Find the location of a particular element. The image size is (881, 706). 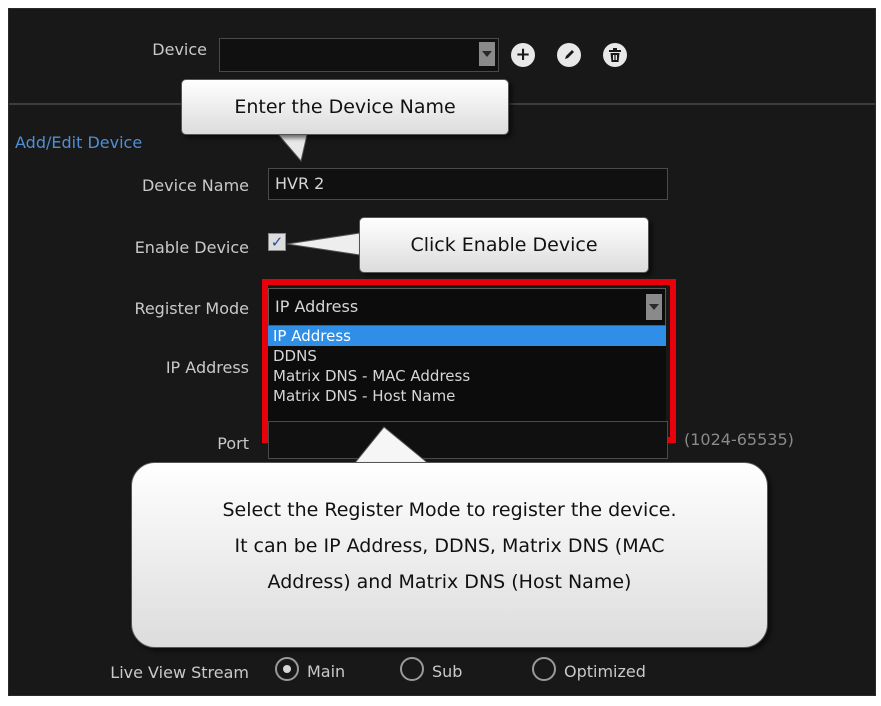

callout-enable-device: Click Enable Device is located at coordinates (504, 245).